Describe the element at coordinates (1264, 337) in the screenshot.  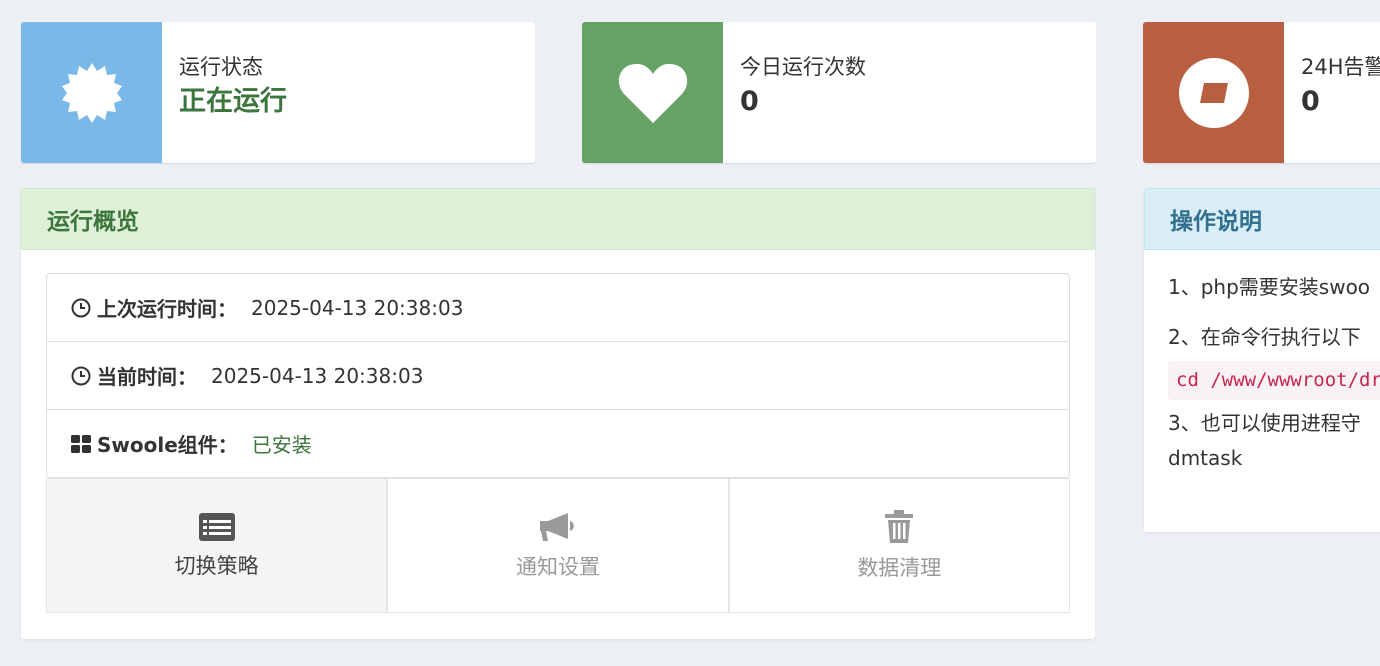
I see `instruction-line-2: 2、在命令行执行以下` at that location.